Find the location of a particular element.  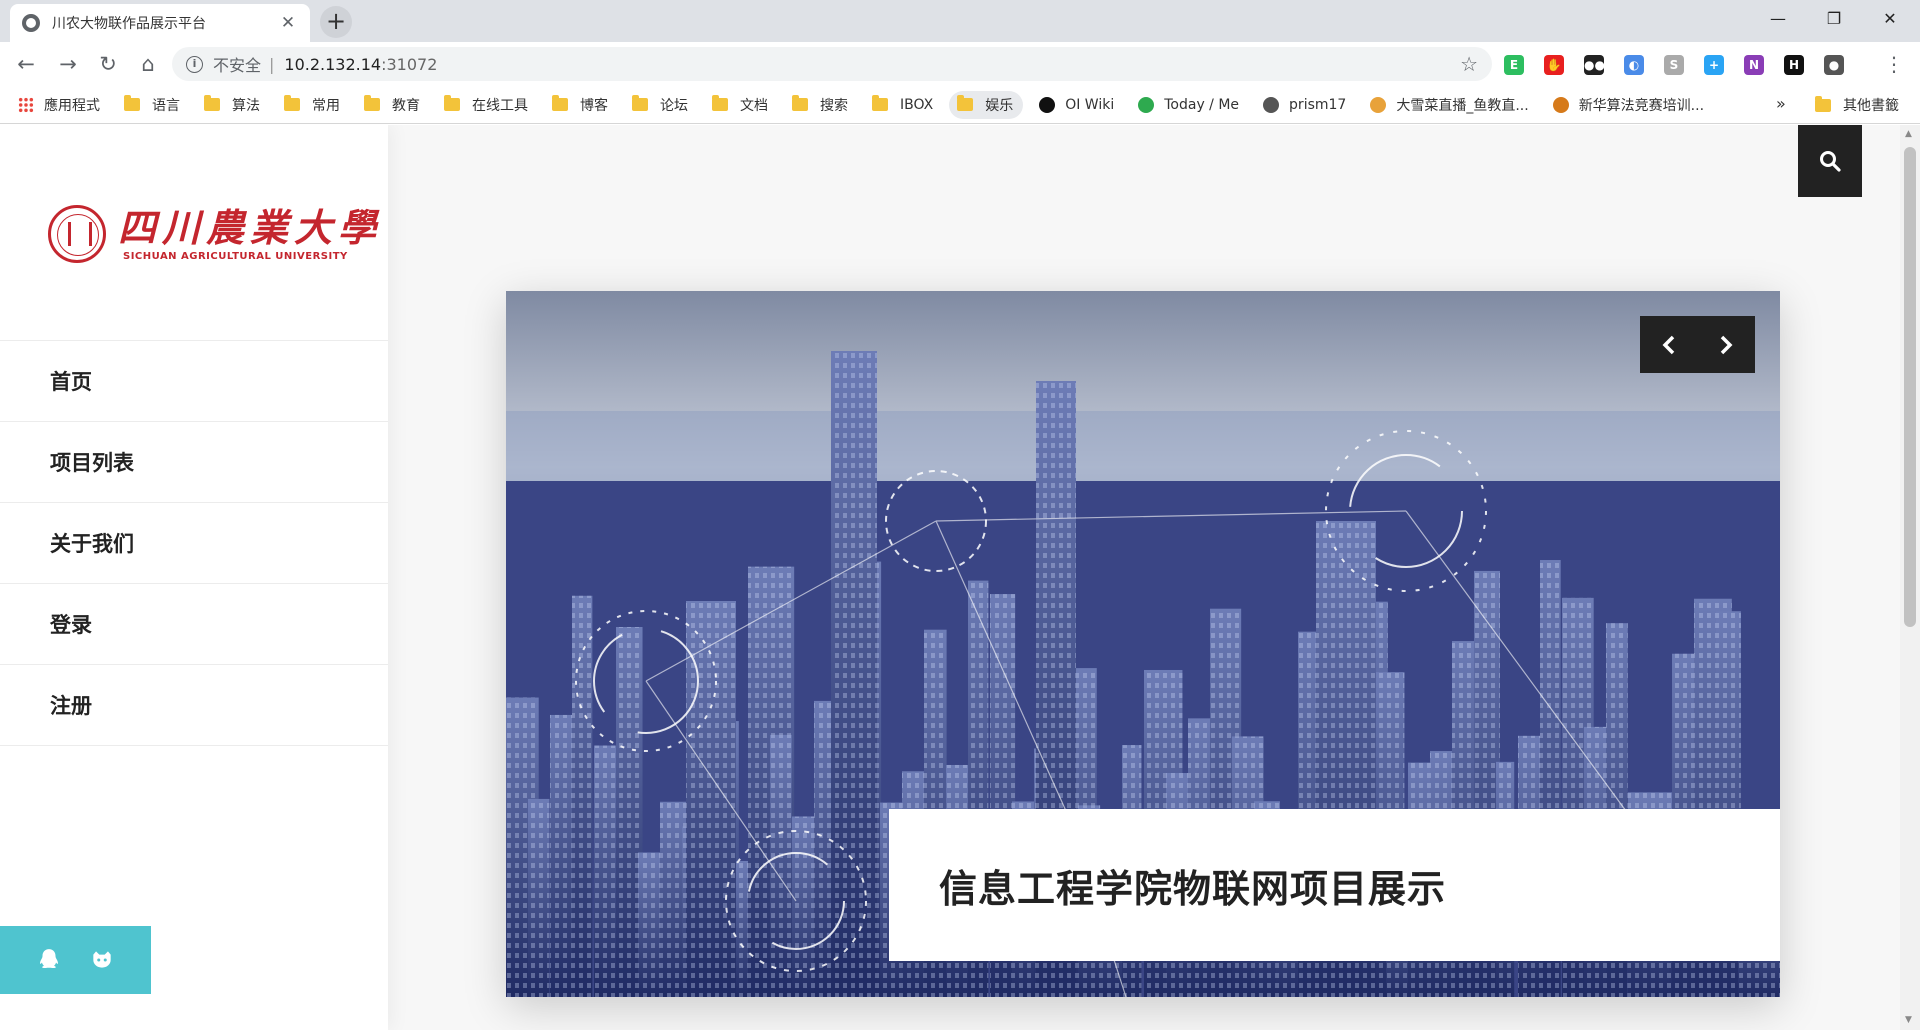

browser-tab-active: 川农大物联作品展示平台 ✕ is located at coordinates (160, 23).